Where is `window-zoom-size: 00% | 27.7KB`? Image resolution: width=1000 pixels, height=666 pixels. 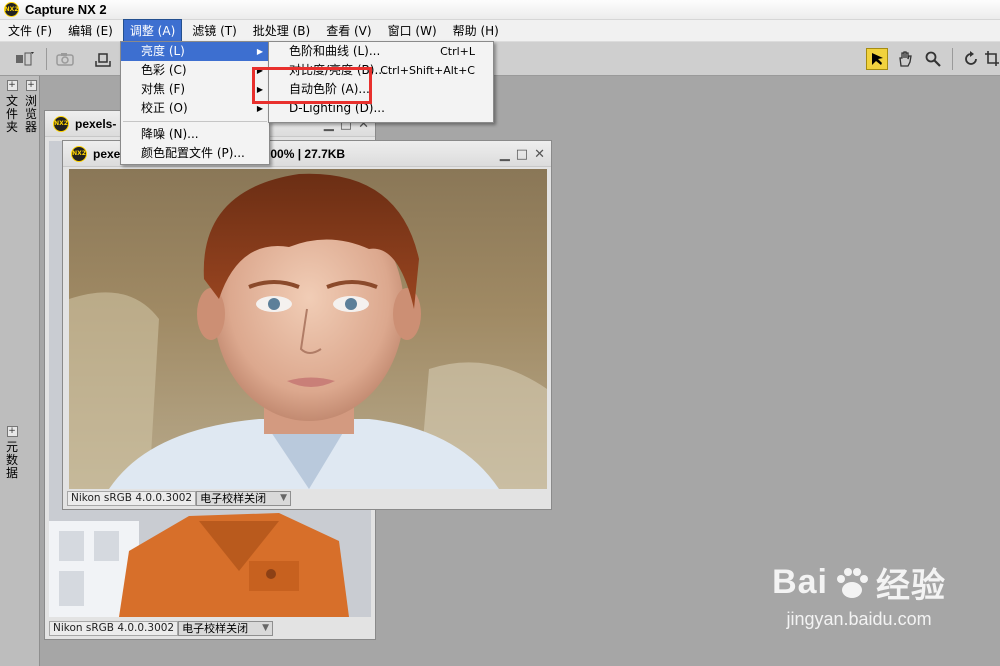 window-zoom-size: 00% | 27.7KB is located at coordinates (308, 153).